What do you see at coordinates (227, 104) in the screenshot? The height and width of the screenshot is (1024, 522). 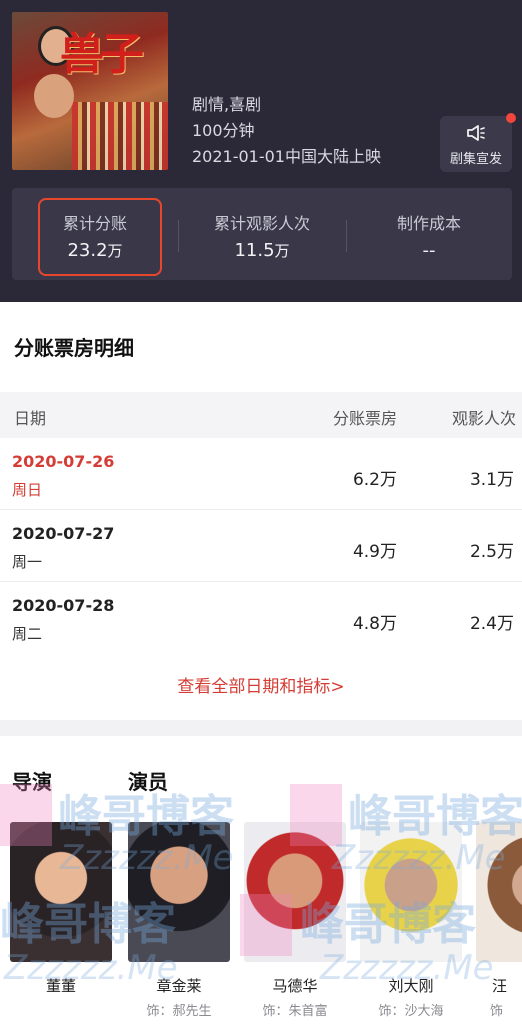 I see `movie-genre: 剧情,喜剧` at bounding box center [227, 104].